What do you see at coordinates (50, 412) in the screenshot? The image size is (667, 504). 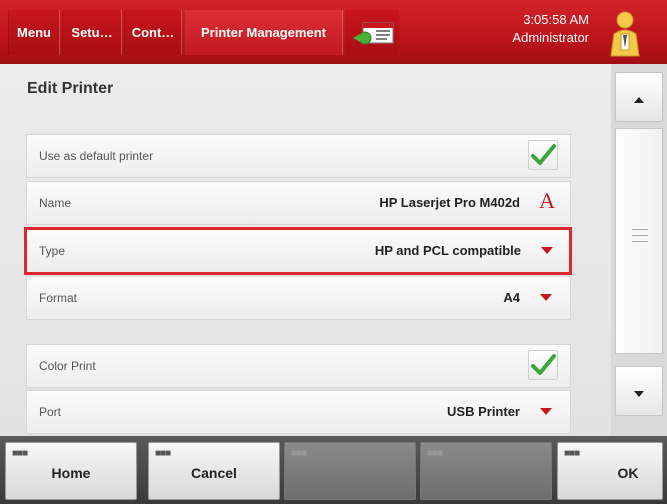 I see `row-label: Port` at bounding box center [50, 412].